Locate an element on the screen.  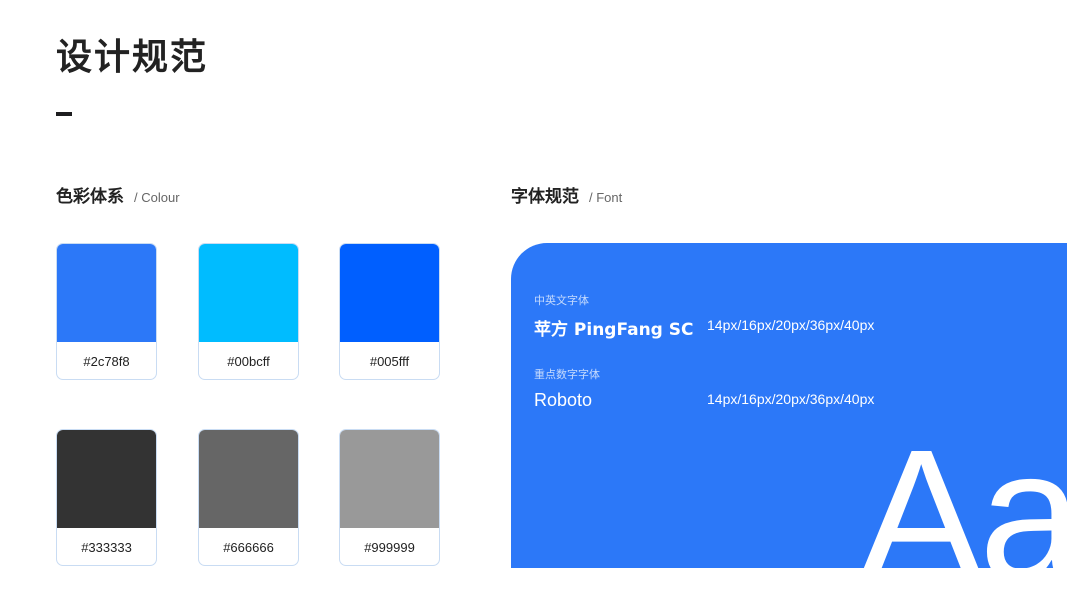
colour-section-subtitle: / Colour is located at coordinates (157, 197).